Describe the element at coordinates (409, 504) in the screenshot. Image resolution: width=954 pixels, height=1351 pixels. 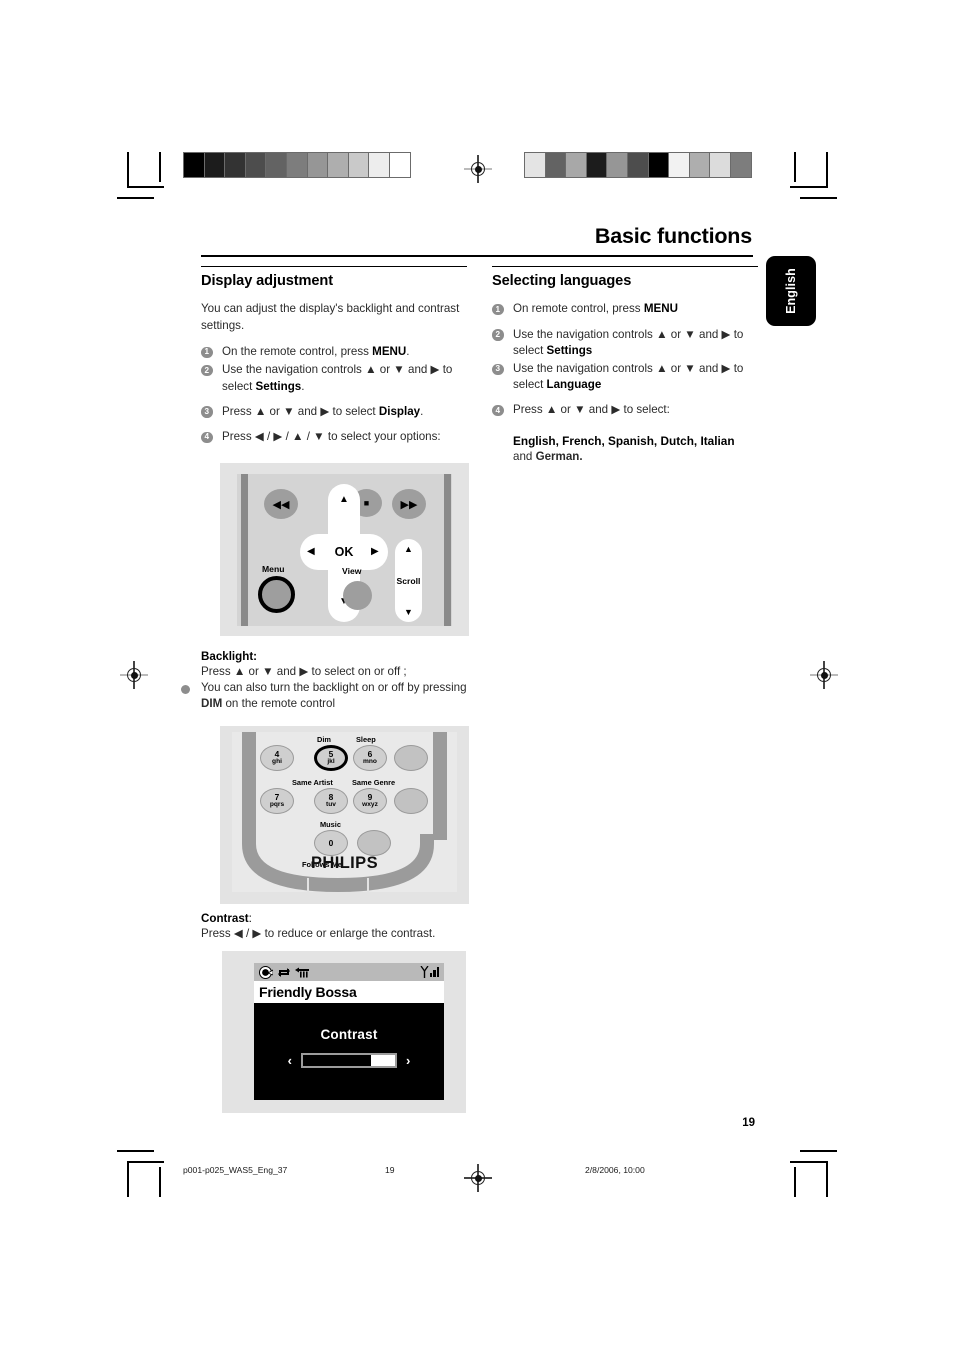
I see `forward-button: ▶▶` at that location.